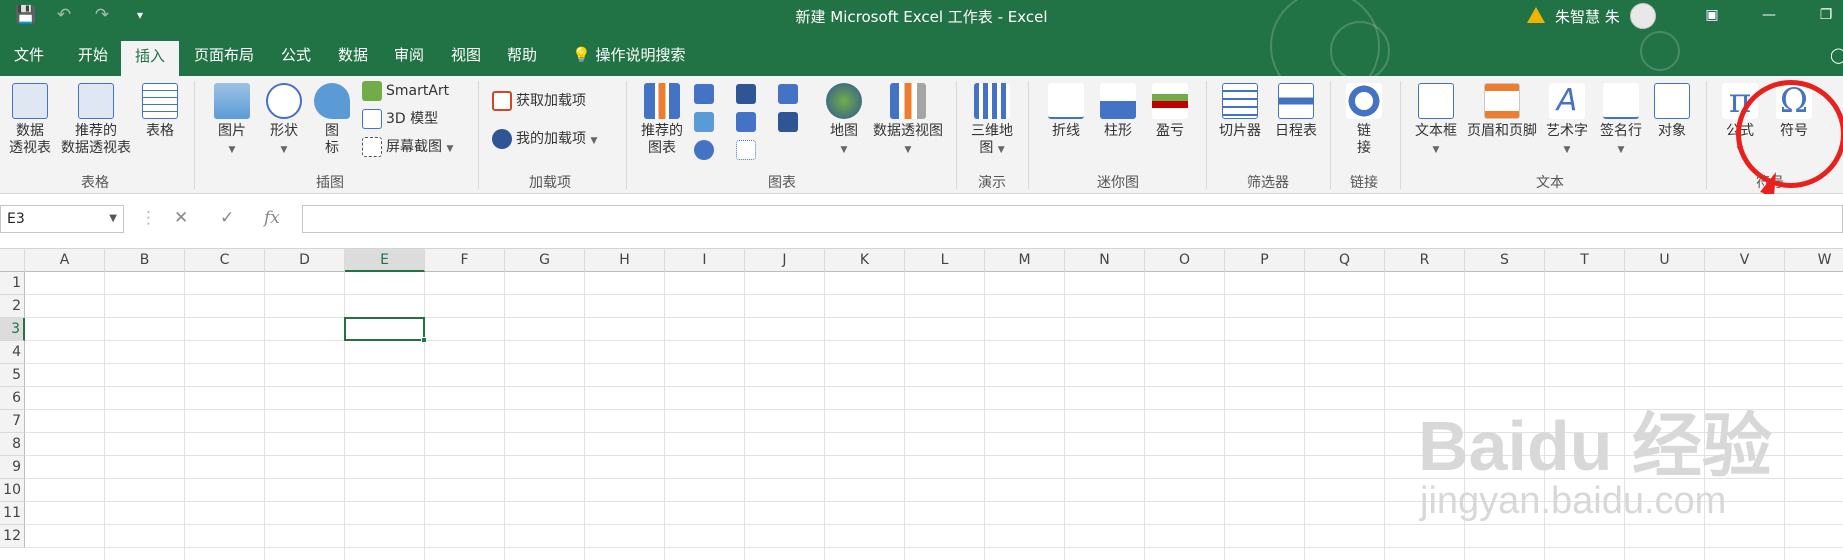  I want to click on hierarchy-chart-icon, so click(746, 94).